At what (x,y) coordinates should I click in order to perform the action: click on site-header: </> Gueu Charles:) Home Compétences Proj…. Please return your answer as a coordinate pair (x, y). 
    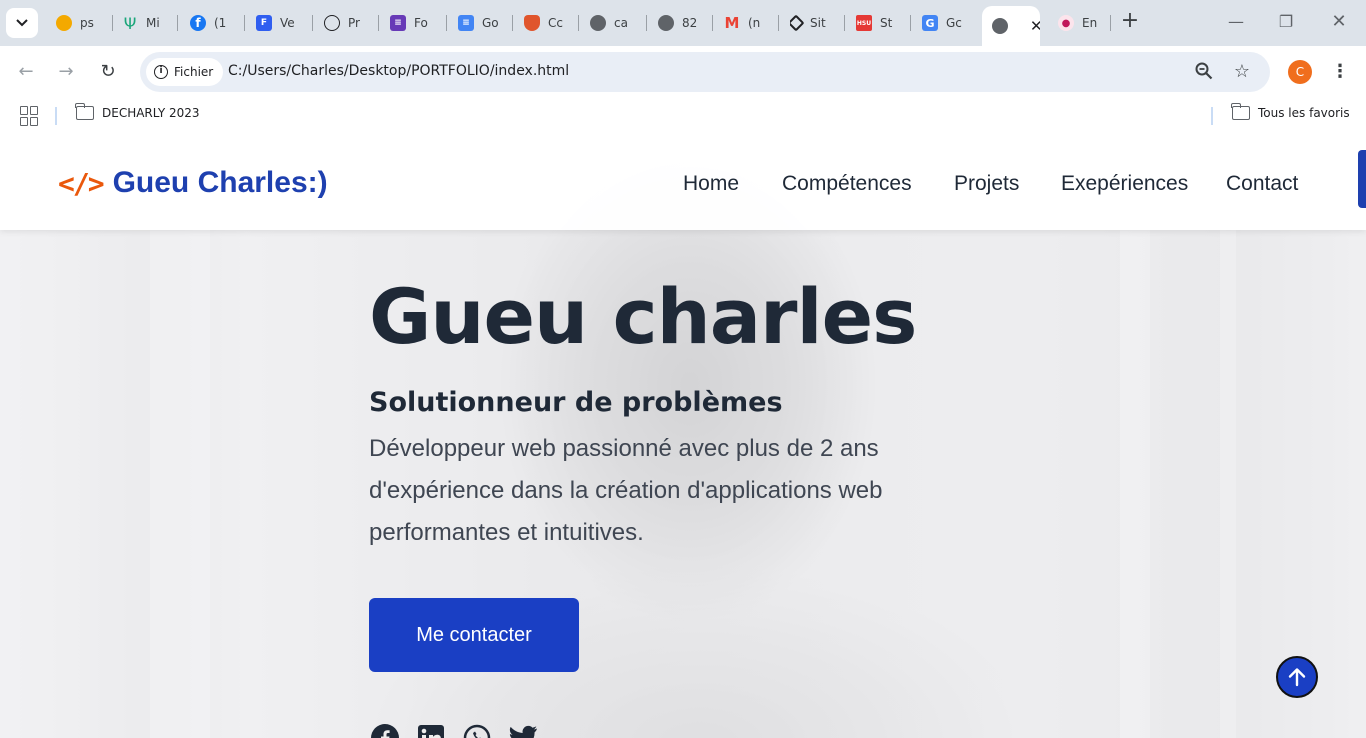
    Looking at the image, I should click on (683, 182).